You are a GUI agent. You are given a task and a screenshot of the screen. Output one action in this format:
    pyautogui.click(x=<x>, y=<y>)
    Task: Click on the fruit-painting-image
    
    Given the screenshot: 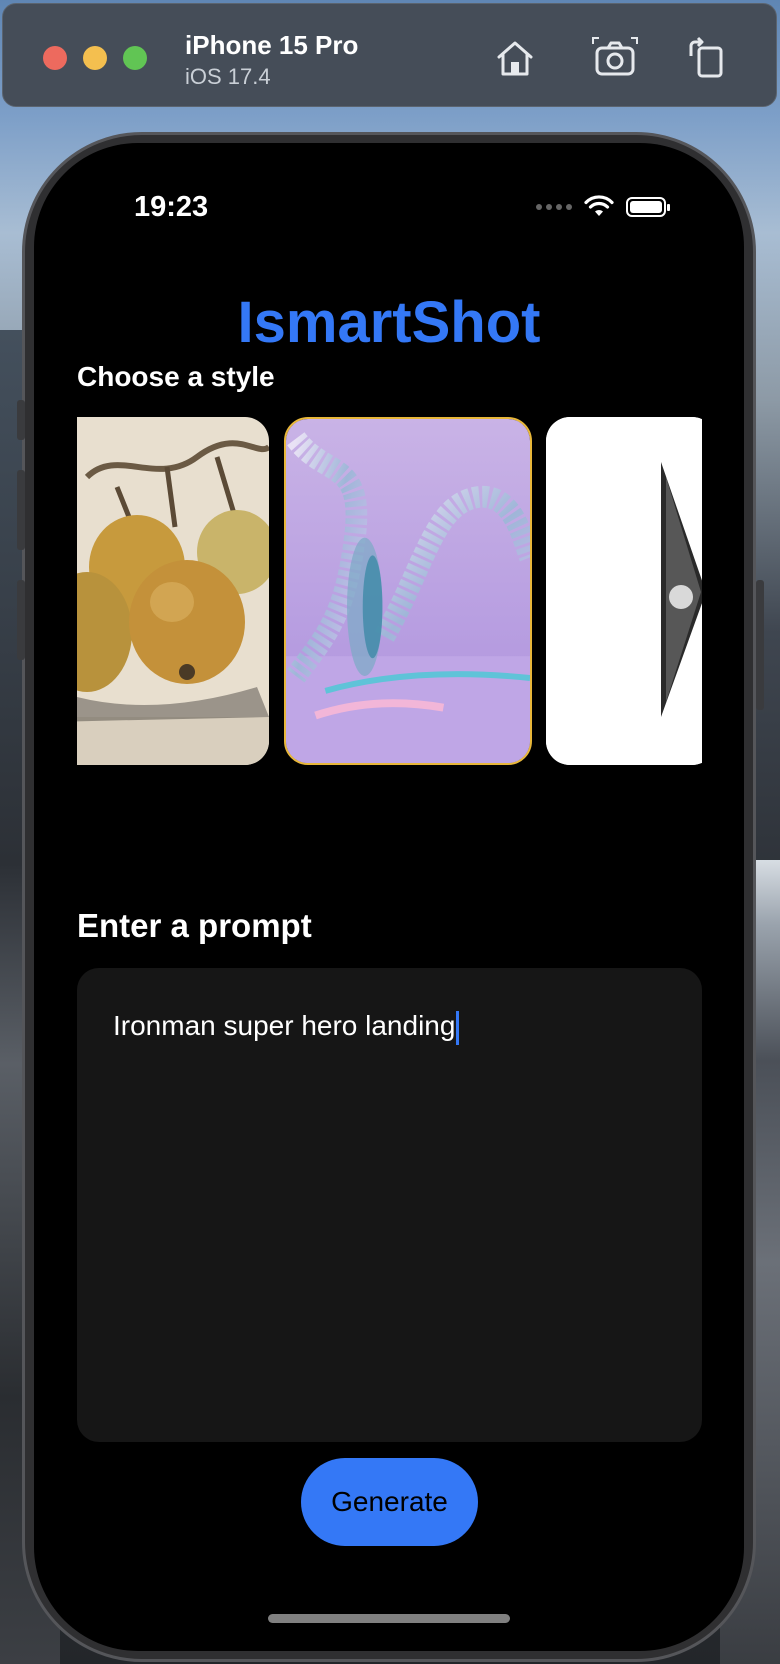 What is the action you would take?
    pyautogui.click(x=173, y=591)
    